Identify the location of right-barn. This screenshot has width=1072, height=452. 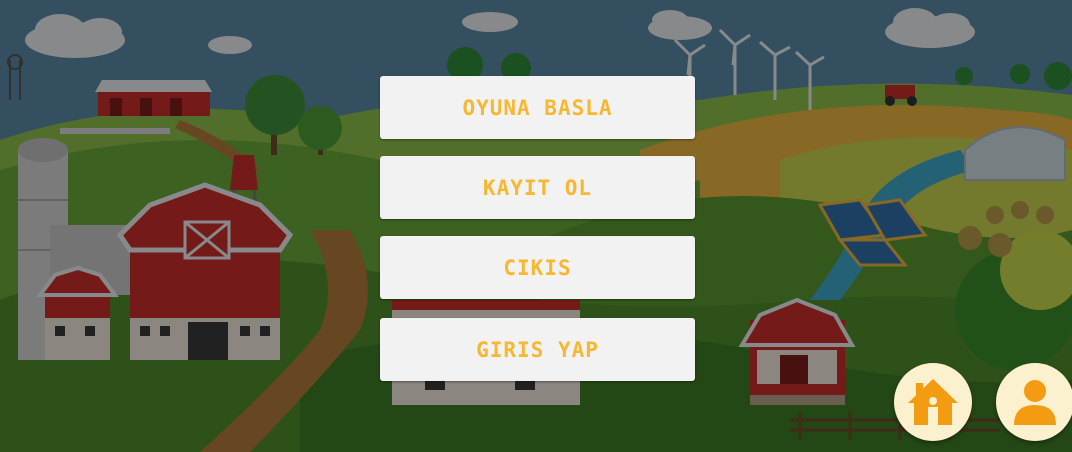
(797, 351).